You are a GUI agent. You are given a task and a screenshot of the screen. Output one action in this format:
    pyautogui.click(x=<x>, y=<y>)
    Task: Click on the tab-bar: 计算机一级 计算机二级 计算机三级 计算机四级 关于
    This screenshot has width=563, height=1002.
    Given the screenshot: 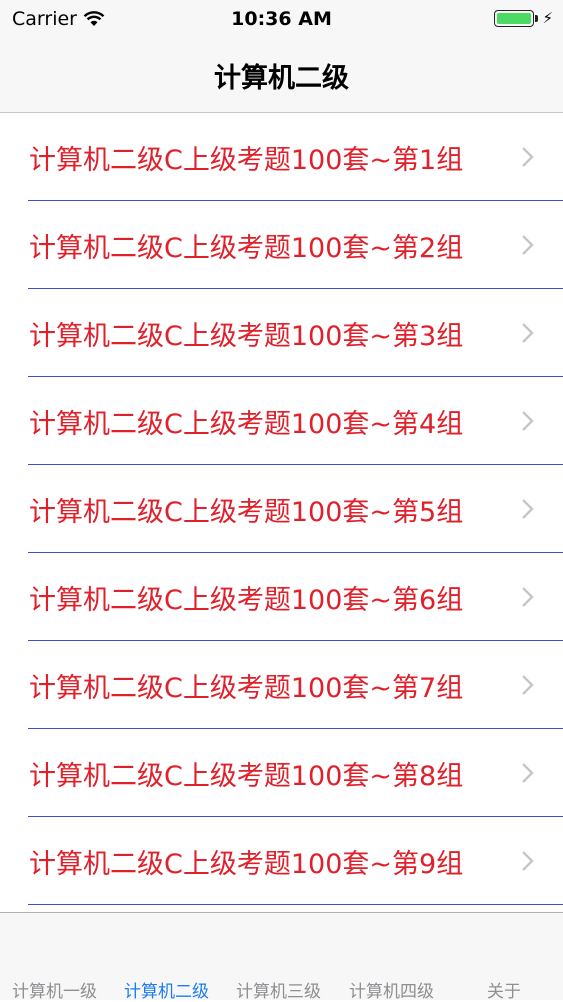 What is the action you would take?
    pyautogui.click(x=281, y=957)
    